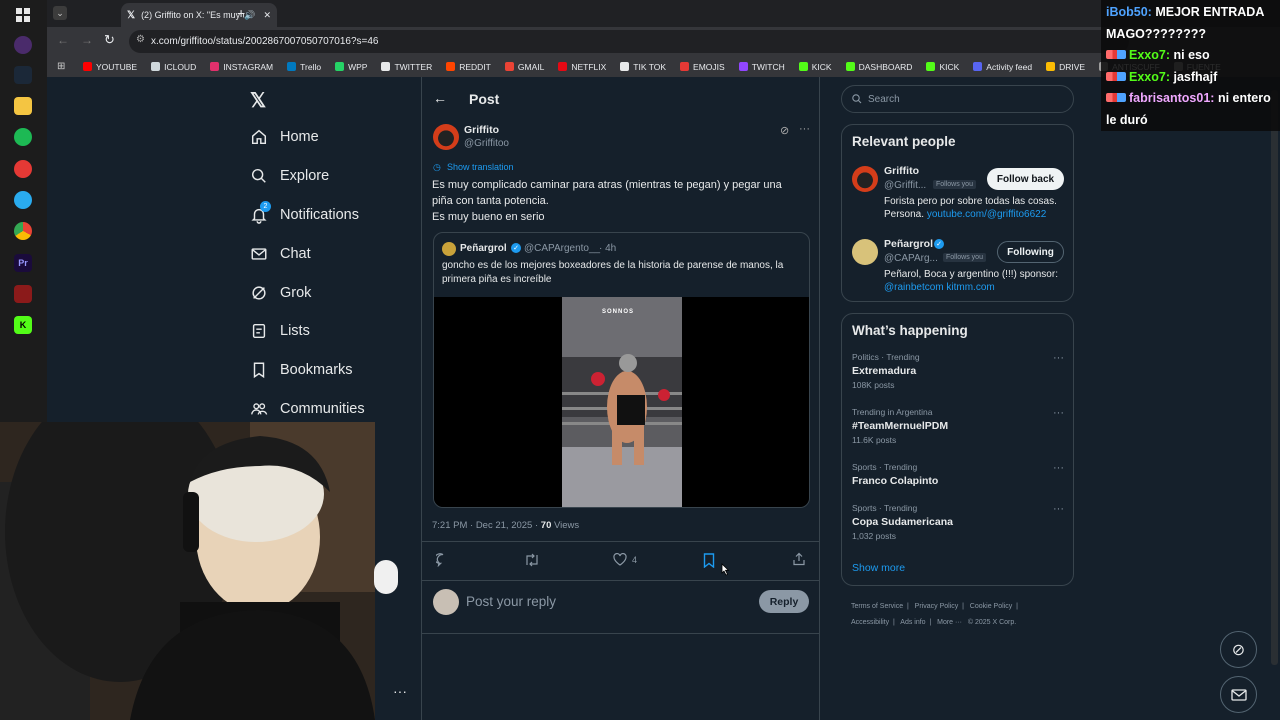 This screenshot has width=1280, height=720. What do you see at coordinates (562, 248) in the screenshot?
I see `quoted-author-handle: @CAPArgento__` at bounding box center [562, 248].